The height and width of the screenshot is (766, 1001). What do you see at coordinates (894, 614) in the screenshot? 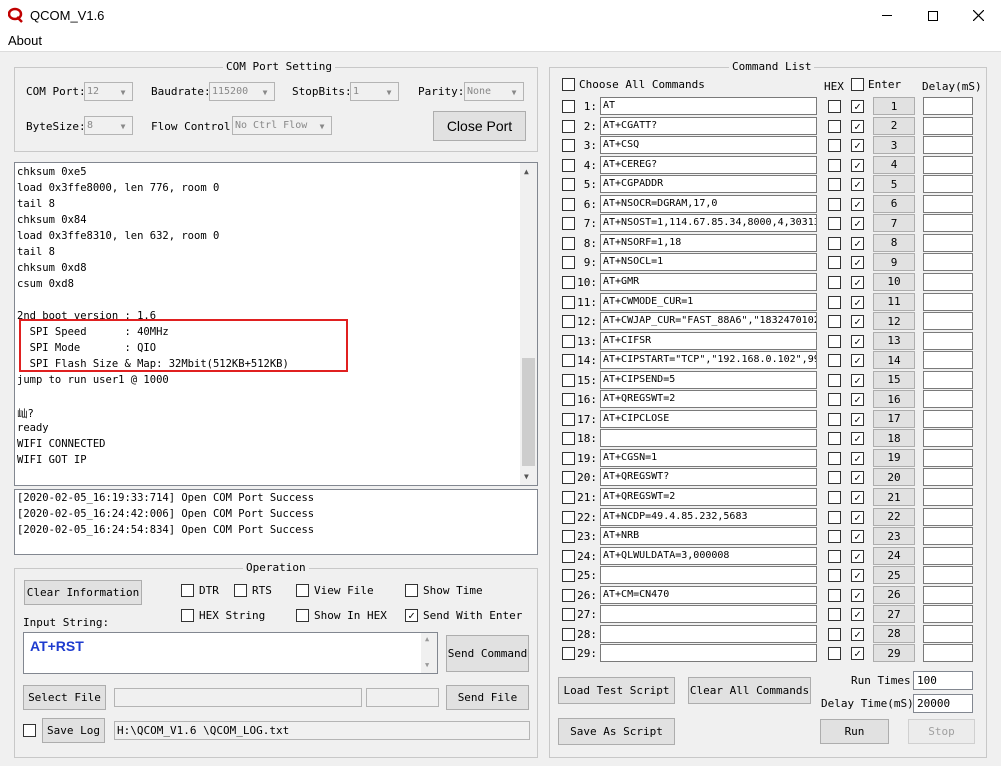
I see `command-send-button: 27` at bounding box center [894, 614].